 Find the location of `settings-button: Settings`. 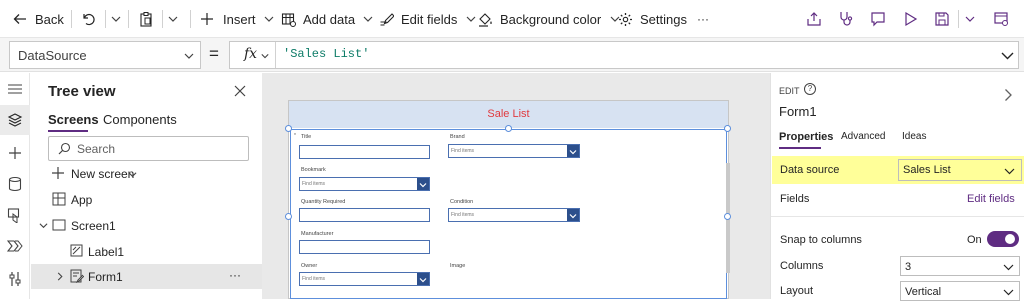

settings-button: Settings is located at coordinates (652, 19).